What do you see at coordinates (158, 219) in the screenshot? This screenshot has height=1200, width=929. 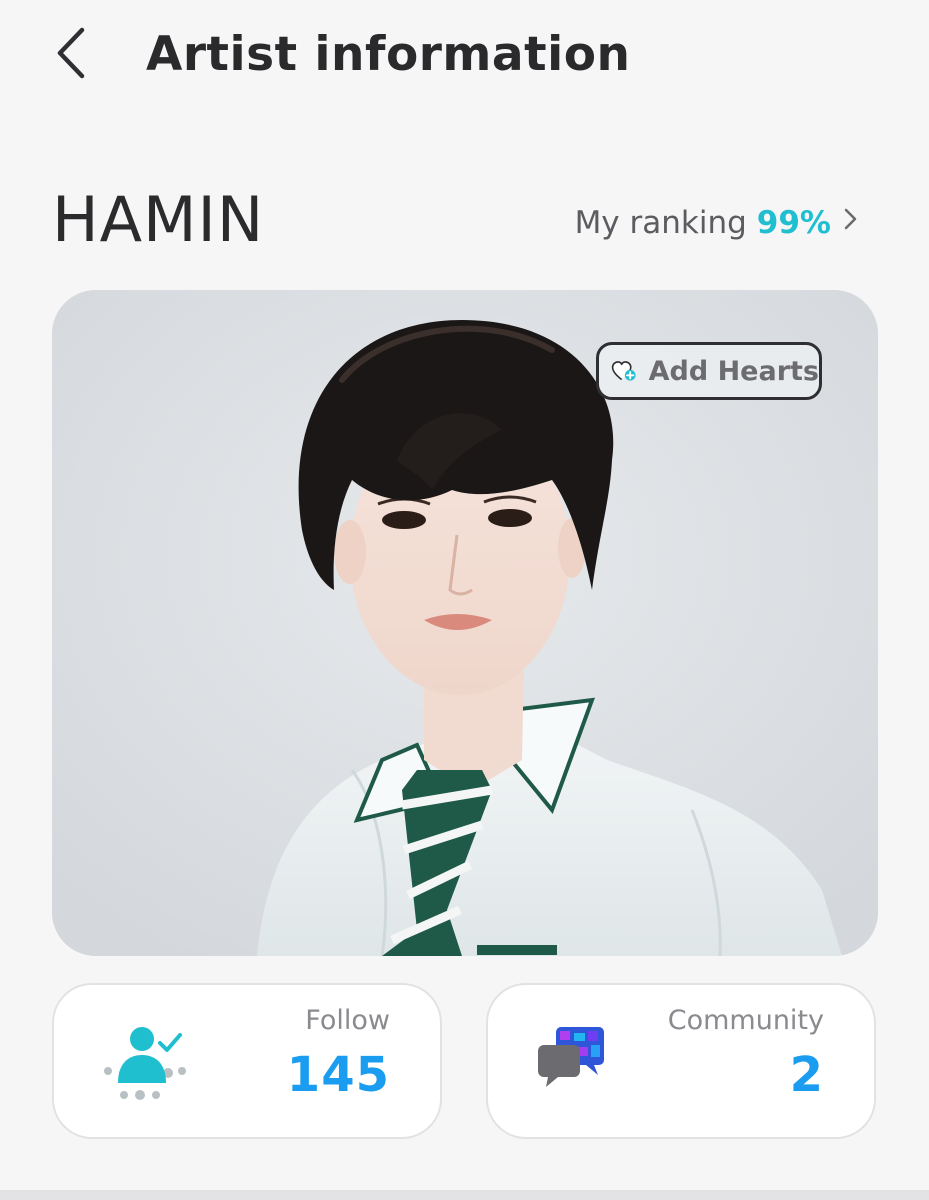 I see `artist-name: HAMIN` at bounding box center [158, 219].